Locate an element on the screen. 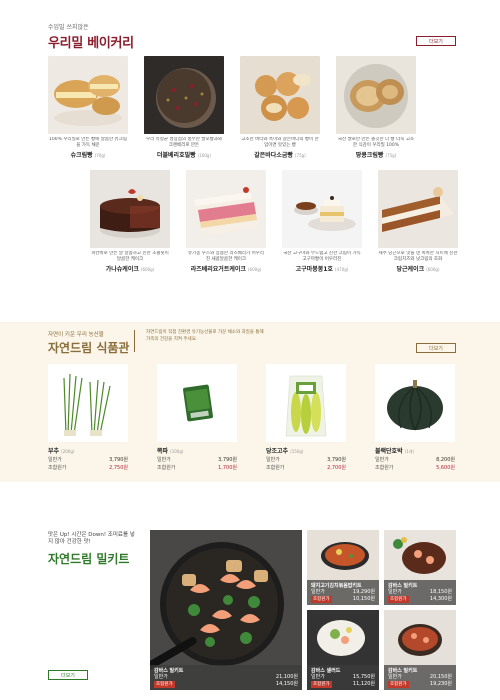 The height and width of the screenshot is (700, 500). carrot-cake-image is located at coordinates (418, 209).